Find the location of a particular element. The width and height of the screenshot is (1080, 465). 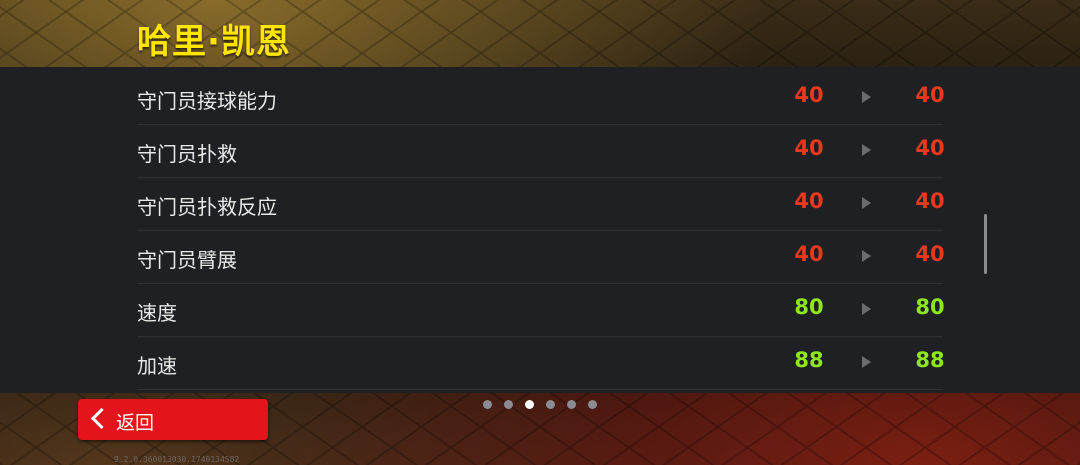

attribute-row: 守门员臂展 40 40 is located at coordinates (541, 257).